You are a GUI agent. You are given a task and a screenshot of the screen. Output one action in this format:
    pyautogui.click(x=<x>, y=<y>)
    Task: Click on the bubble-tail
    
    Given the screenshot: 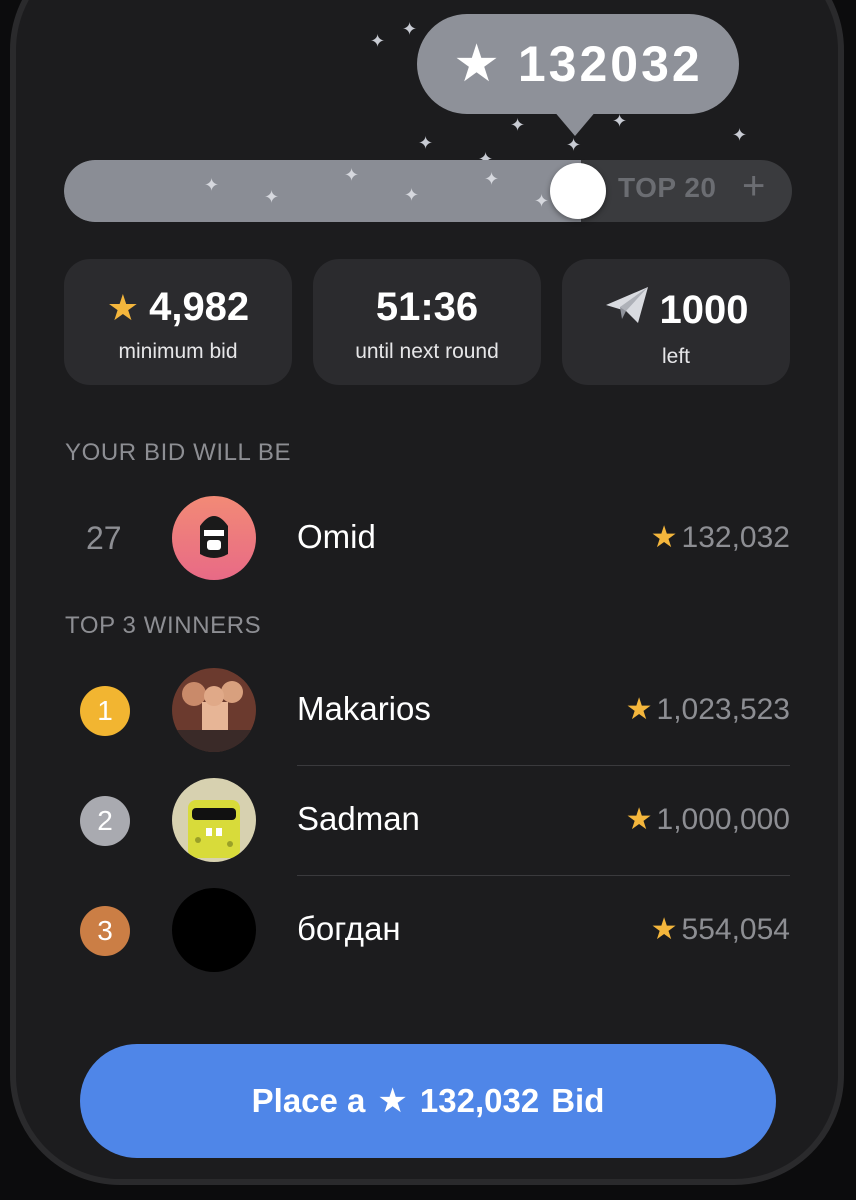 What is the action you would take?
    pyautogui.click(x=575, y=123)
    